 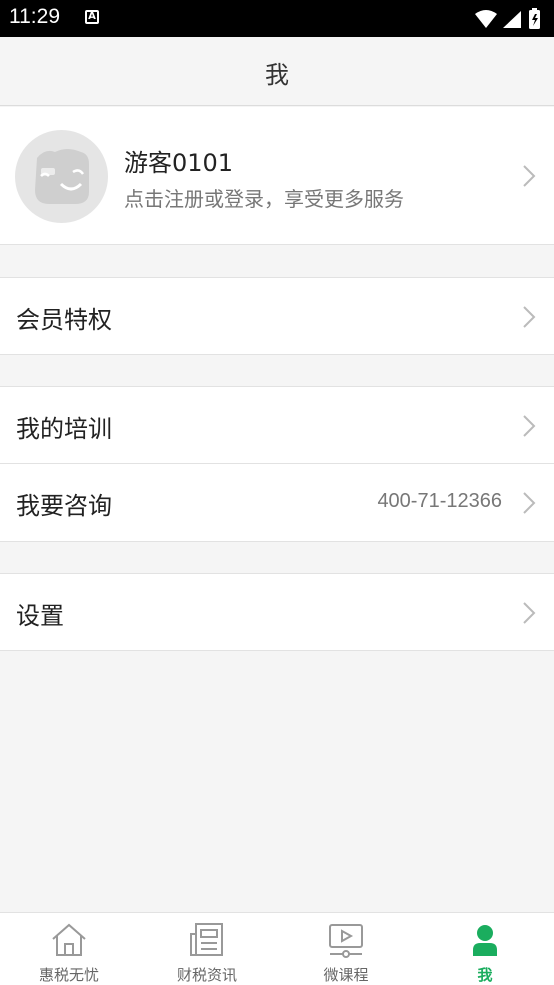 I want to click on status-bar: 11:29 A, so click(x=277, y=18).